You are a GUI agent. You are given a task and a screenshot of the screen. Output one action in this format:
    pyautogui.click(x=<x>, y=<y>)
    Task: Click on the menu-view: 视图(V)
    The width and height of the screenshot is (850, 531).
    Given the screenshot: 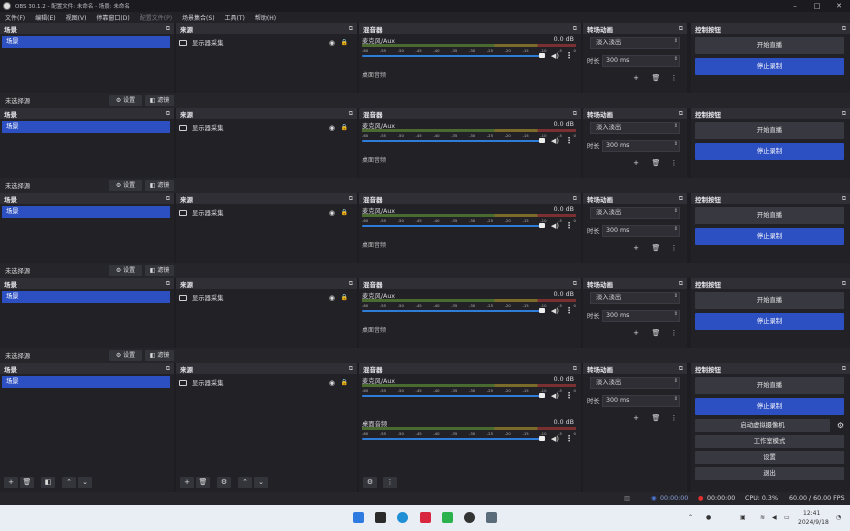 What is the action you would take?
    pyautogui.click(x=76, y=17)
    